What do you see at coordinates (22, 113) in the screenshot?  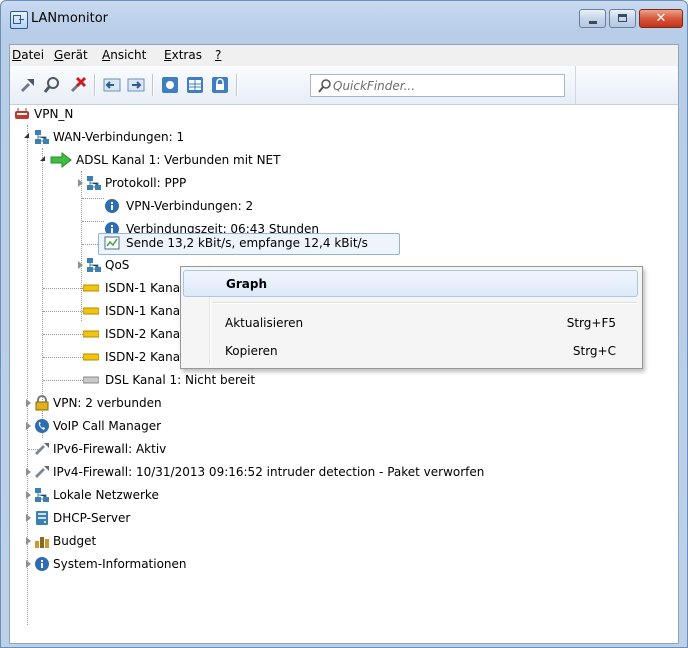 I see `router-icon` at bounding box center [22, 113].